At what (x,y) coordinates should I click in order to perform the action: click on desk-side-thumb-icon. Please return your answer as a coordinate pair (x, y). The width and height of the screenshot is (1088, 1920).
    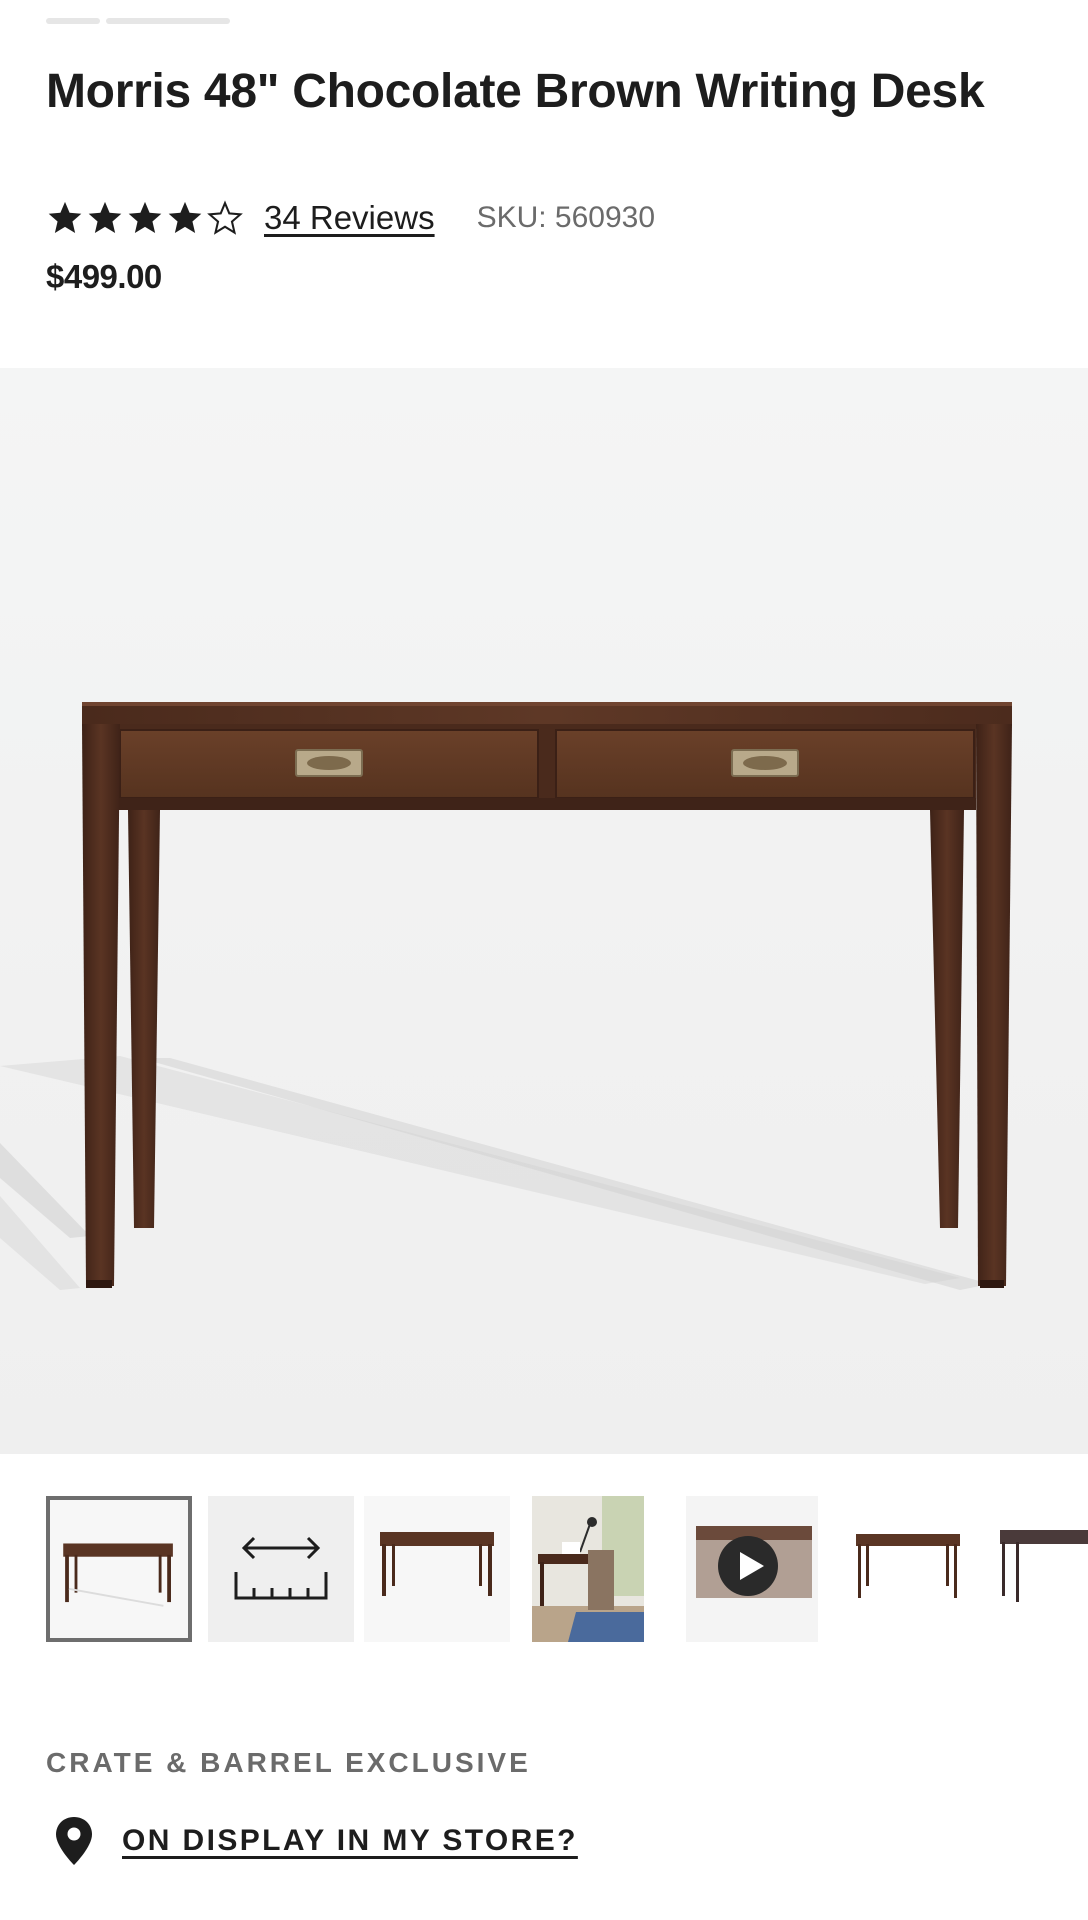
    Looking at the image, I should click on (902, 1569).